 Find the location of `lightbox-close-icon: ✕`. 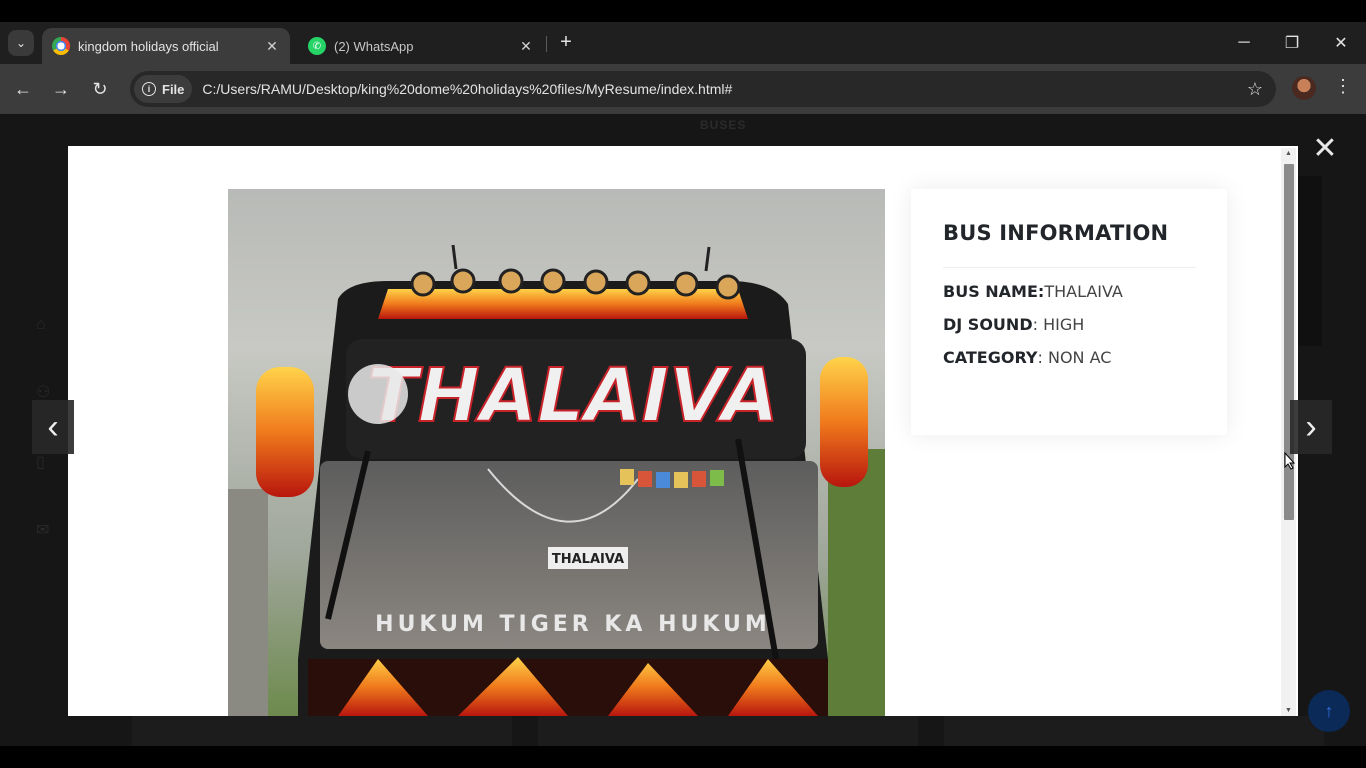

lightbox-close-icon: ✕ is located at coordinates (1325, 149).